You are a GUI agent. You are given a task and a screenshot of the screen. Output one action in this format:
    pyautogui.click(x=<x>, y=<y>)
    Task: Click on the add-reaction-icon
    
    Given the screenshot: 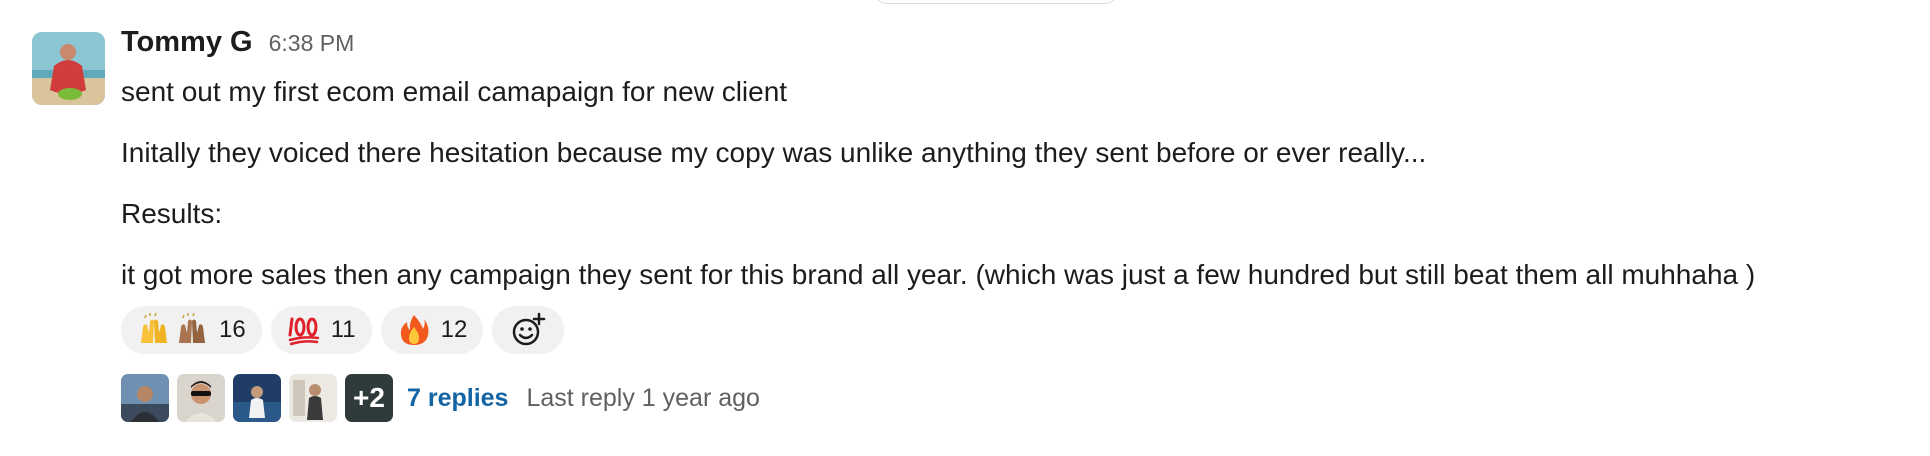 What is the action you would take?
    pyautogui.click(x=529, y=329)
    